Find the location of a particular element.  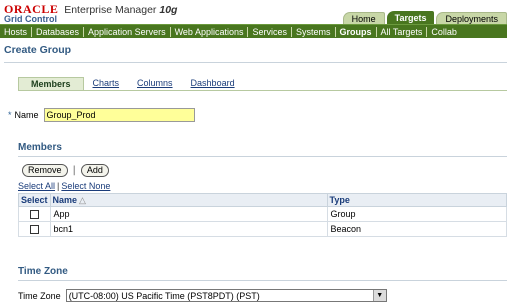

nav-services: Services is located at coordinates (269, 32).